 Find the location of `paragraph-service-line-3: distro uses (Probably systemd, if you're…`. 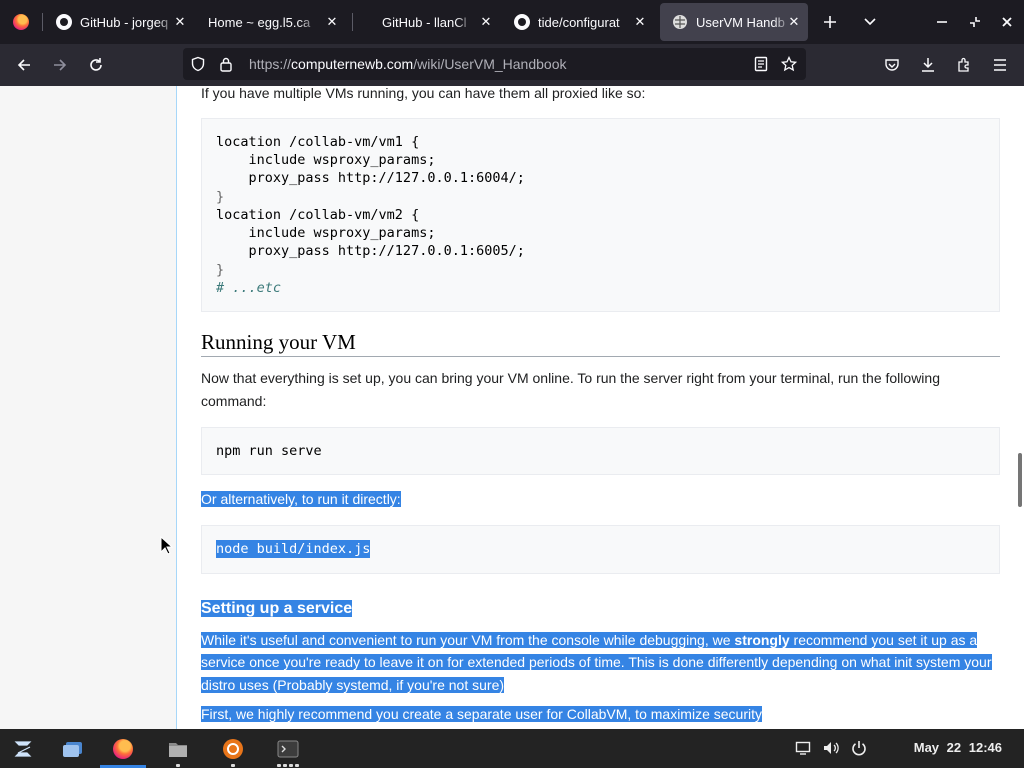

paragraph-service-line-3: distro uses (Probably systemd, if you're… is located at coordinates (601, 685).